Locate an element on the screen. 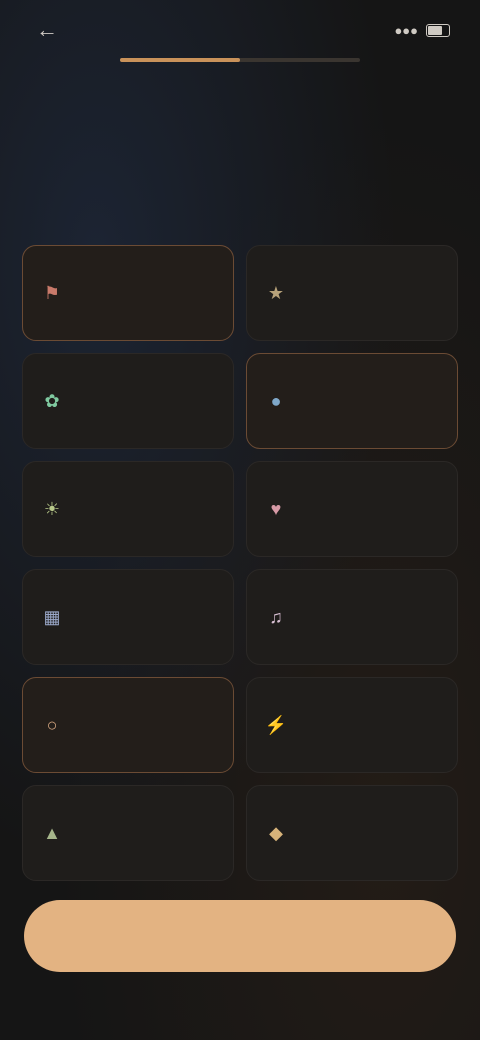 Image resolution: width=480 pixels, height=1040 pixels. option-card: ● is located at coordinates (352, 401).